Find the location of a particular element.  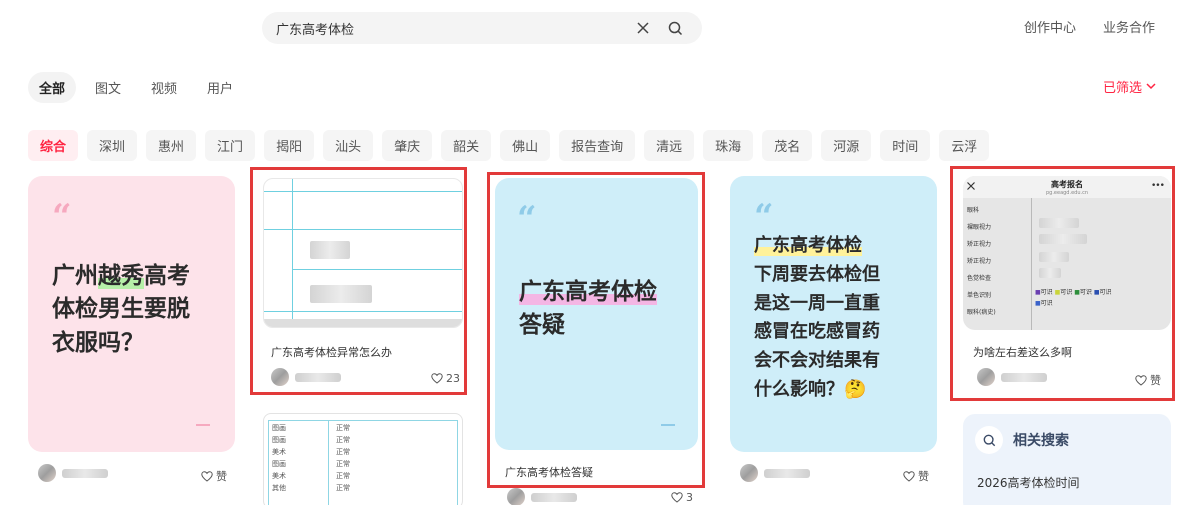

chip-zhuhai: 珠海 is located at coordinates (728, 145).